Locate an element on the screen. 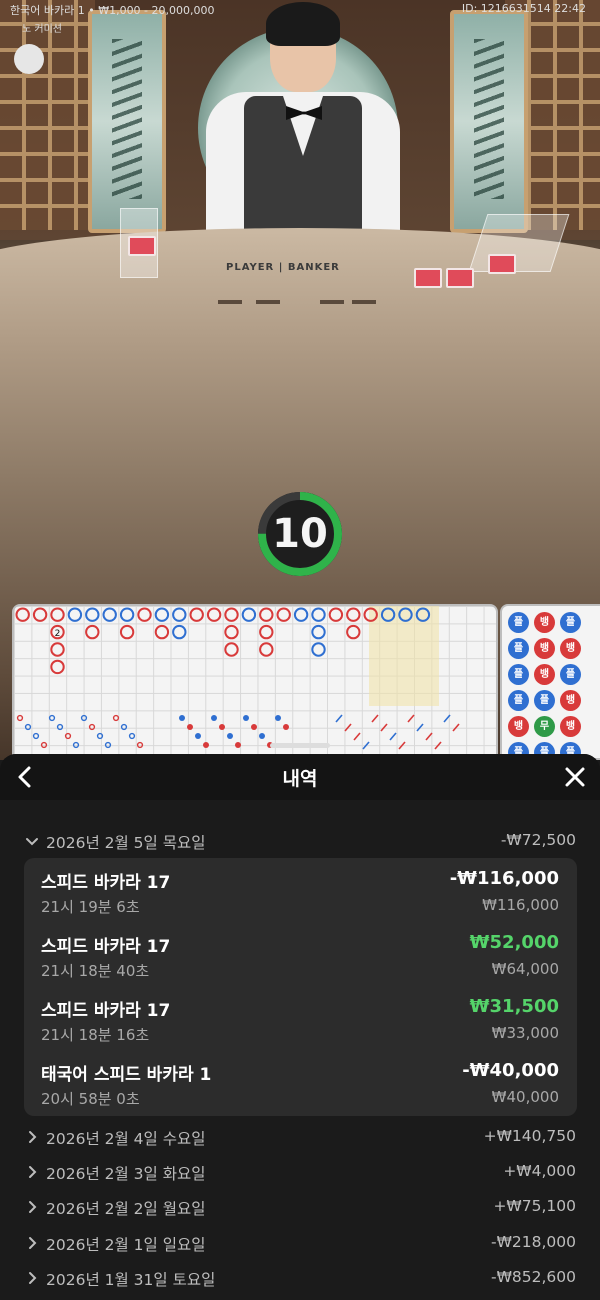 The width and height of the screenshot is (600, 1300). day-row: 2026년 2월 4일 수요일 +₩140,750 is located at coordinates (300, 1137).